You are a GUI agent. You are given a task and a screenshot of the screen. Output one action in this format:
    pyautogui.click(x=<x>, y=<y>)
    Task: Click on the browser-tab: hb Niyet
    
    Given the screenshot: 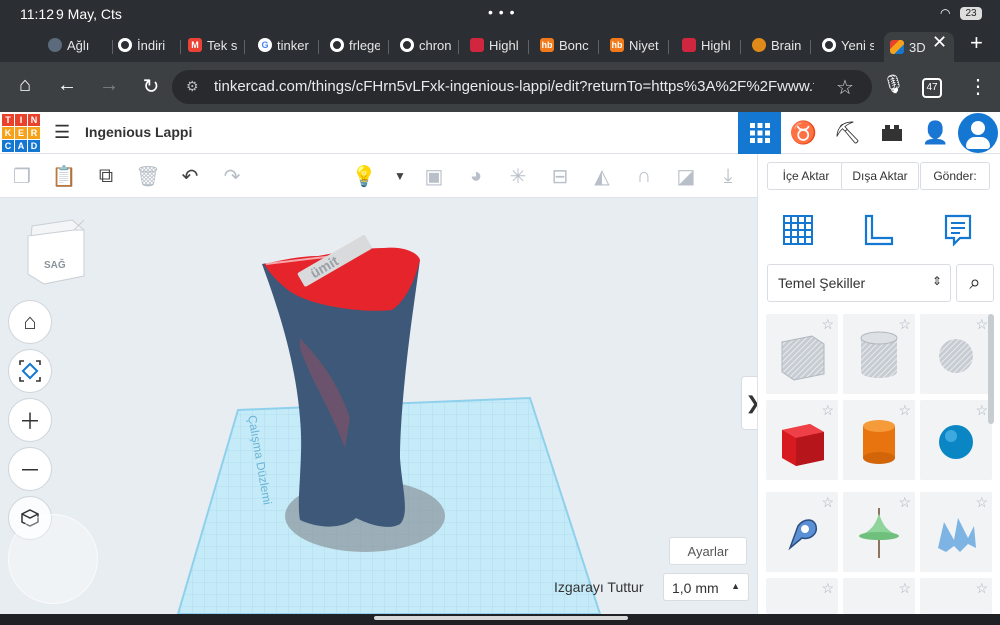 What is the action you would take?
    pyautogui.click(x=636, y=45)
    